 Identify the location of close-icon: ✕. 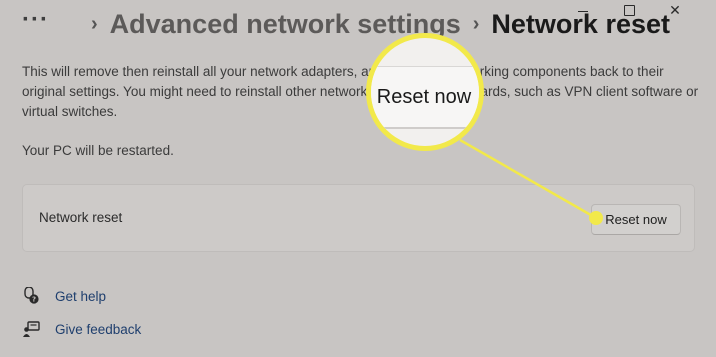
(675, 10).